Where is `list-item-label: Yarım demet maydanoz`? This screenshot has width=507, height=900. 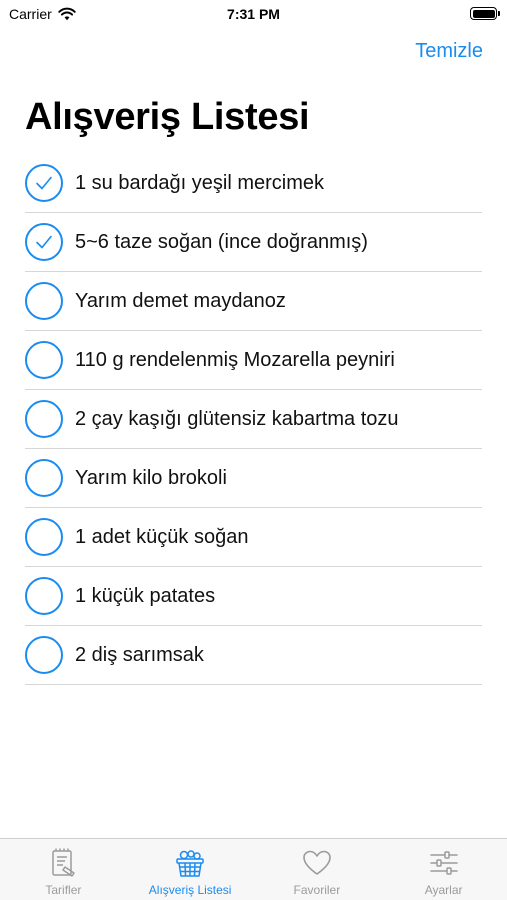 list-item-label: Yarım demet maydanoz is located at coordinates (180, 300).